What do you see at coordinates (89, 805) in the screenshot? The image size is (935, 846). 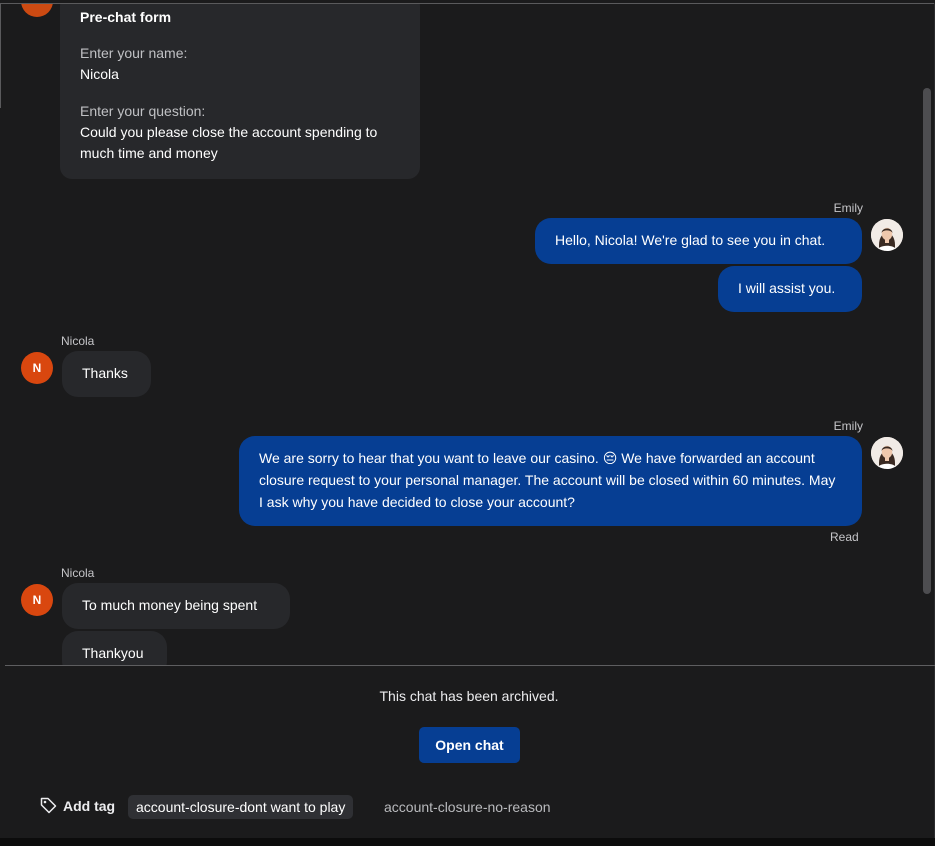 I see `add-tag-label: Add tag` at bounding box center [89, 805].